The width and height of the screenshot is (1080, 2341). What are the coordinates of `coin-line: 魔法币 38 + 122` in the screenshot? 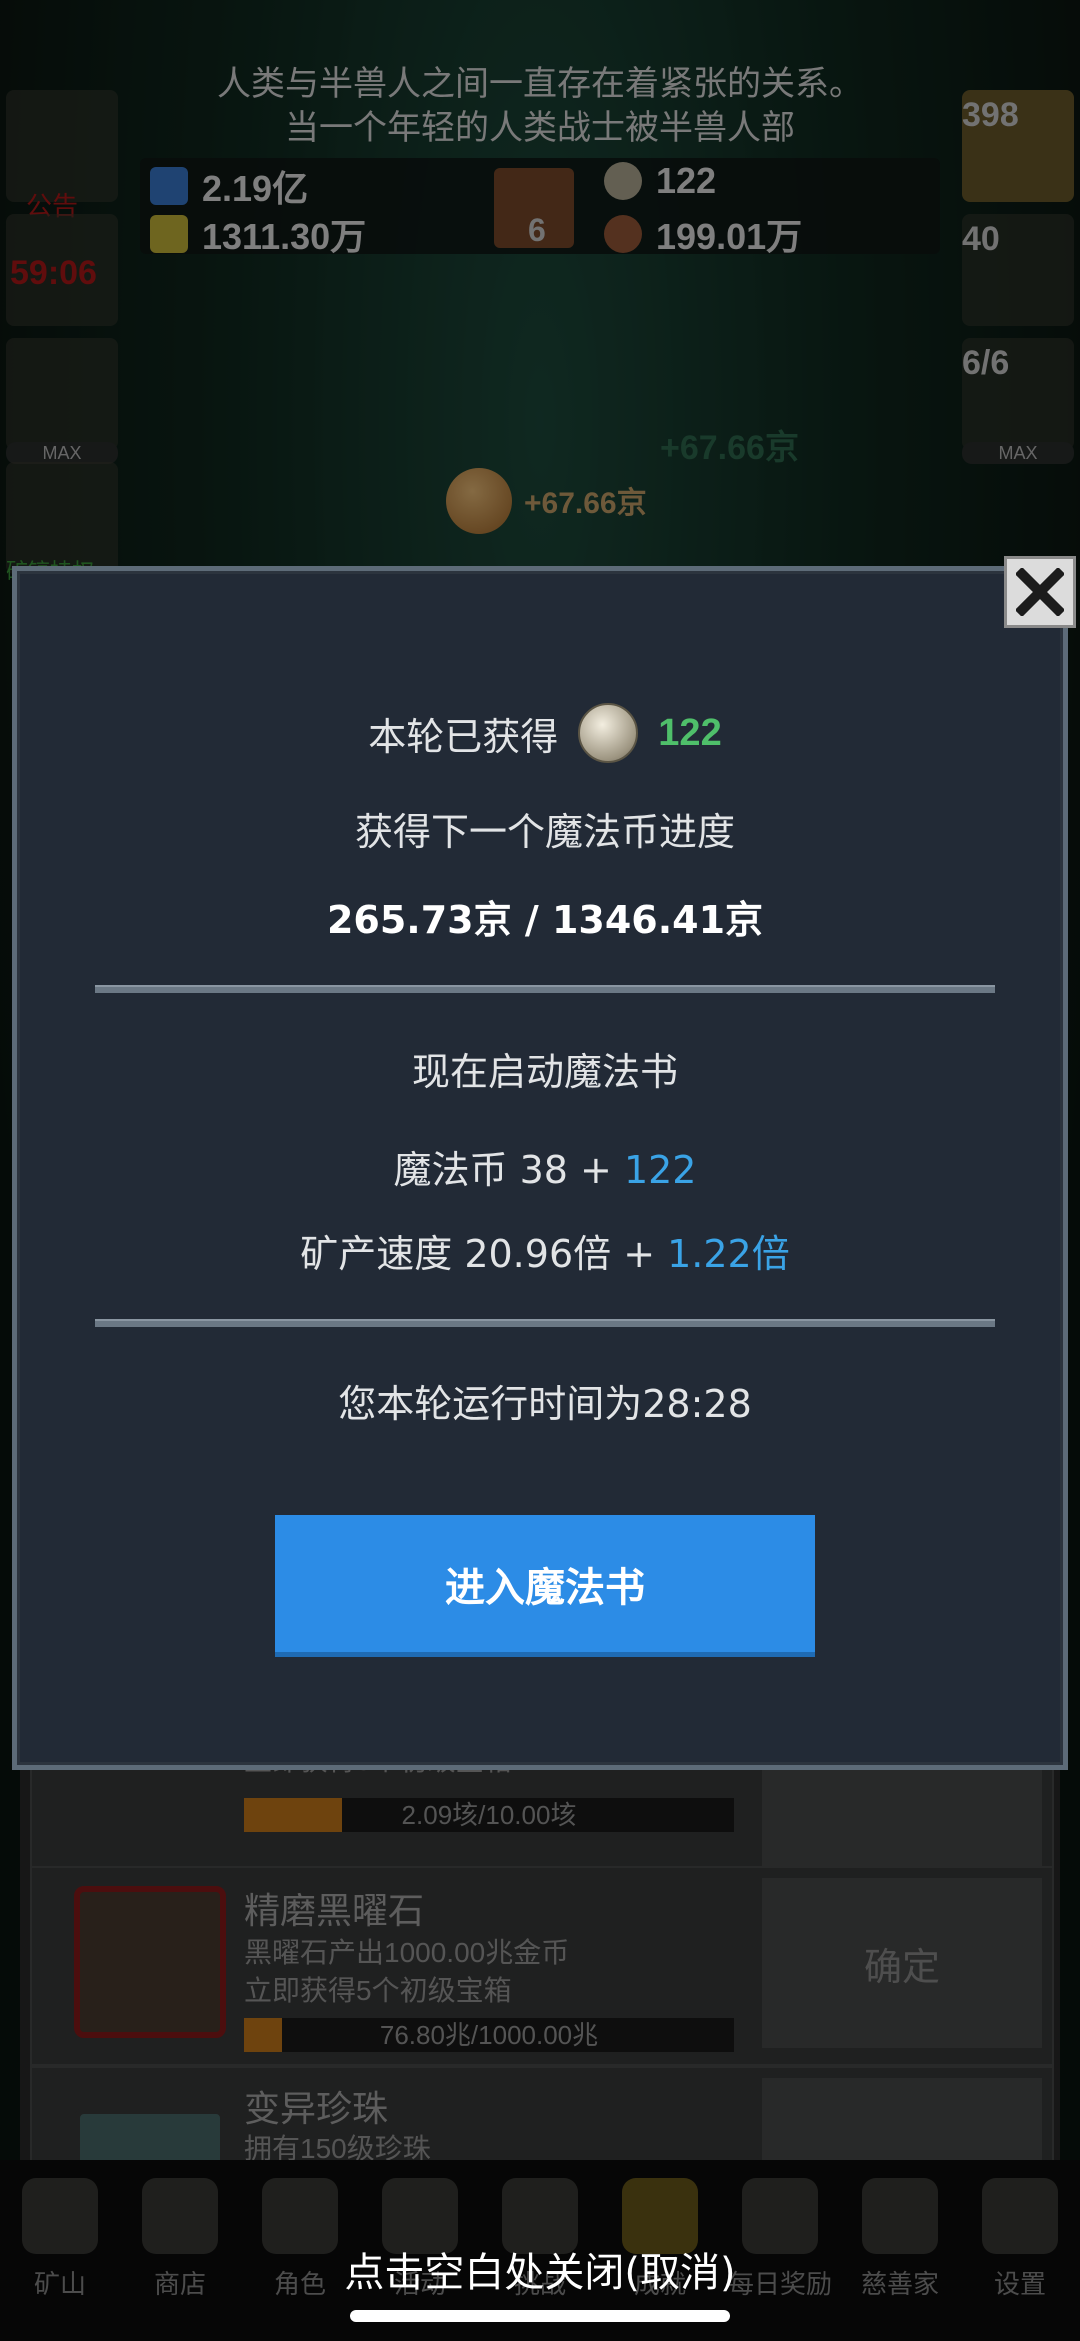 It's located at (545, 1170).